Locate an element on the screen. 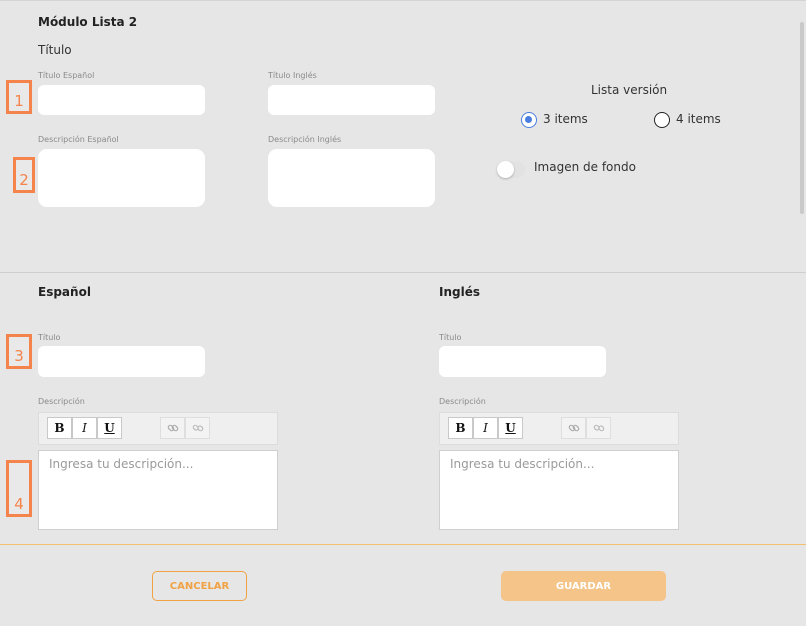  ingles-editor-toolbar: B I U is located at coordinates (559, 428).